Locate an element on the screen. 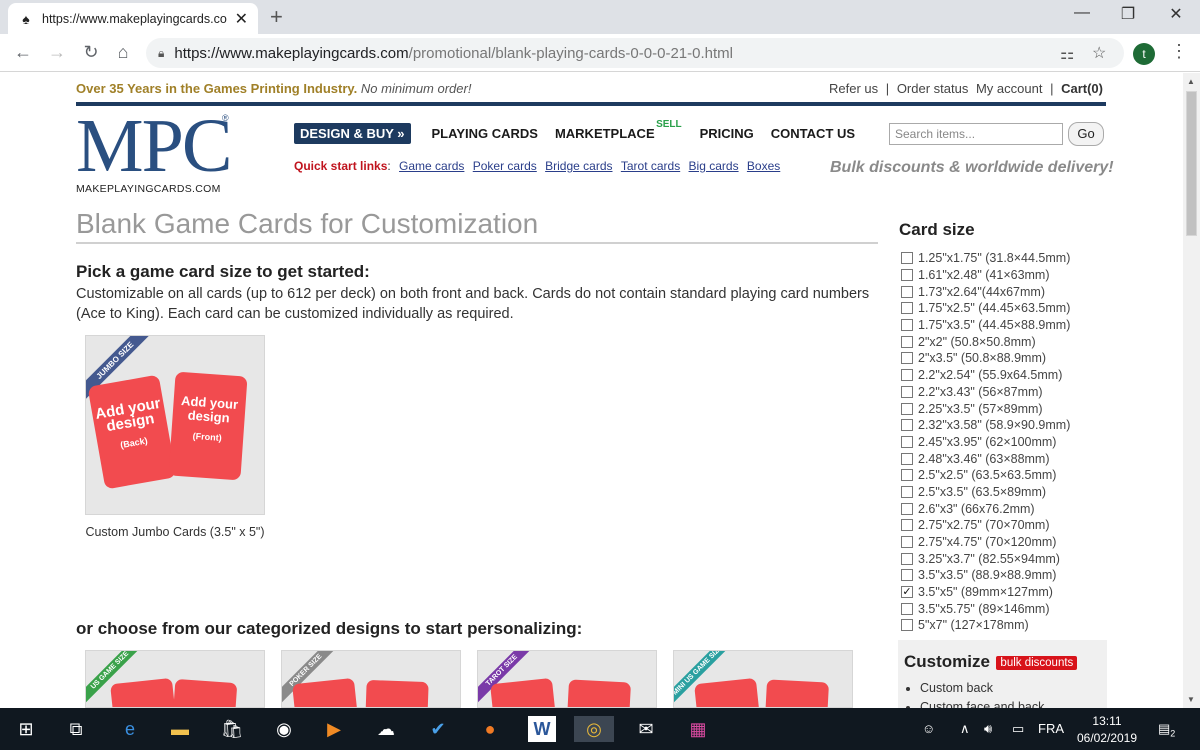  bookmark-star-icon: ☆ is located at coordinates (1099, 53).